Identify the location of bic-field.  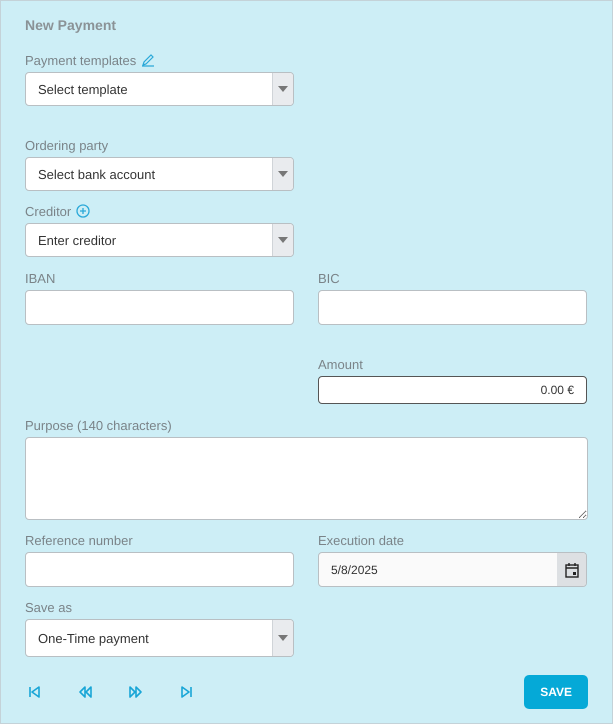
(452, 307).